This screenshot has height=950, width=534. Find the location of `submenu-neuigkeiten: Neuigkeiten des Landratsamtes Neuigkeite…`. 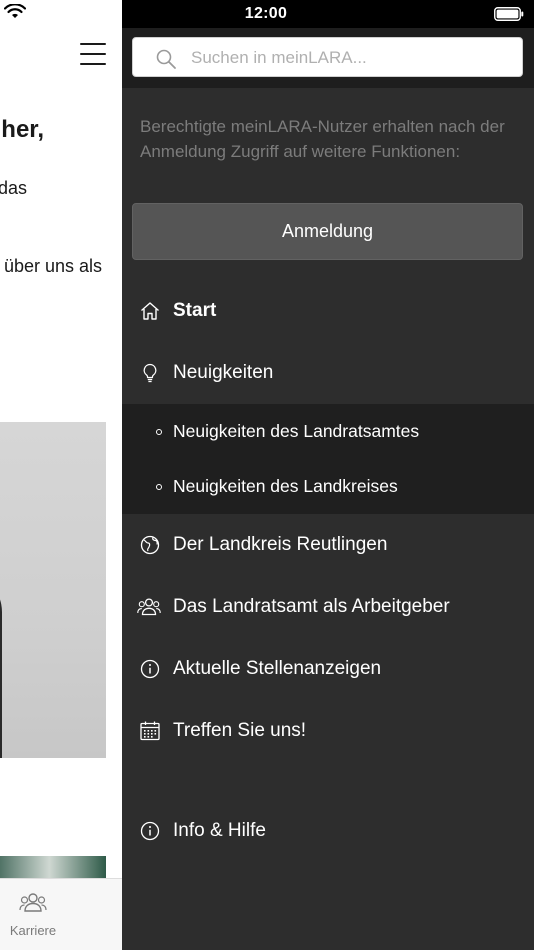

submenu-neuigkeiten: Neuigkeiten des Landratsamtes Neuigkeite… is located at coordinates (328, 459).